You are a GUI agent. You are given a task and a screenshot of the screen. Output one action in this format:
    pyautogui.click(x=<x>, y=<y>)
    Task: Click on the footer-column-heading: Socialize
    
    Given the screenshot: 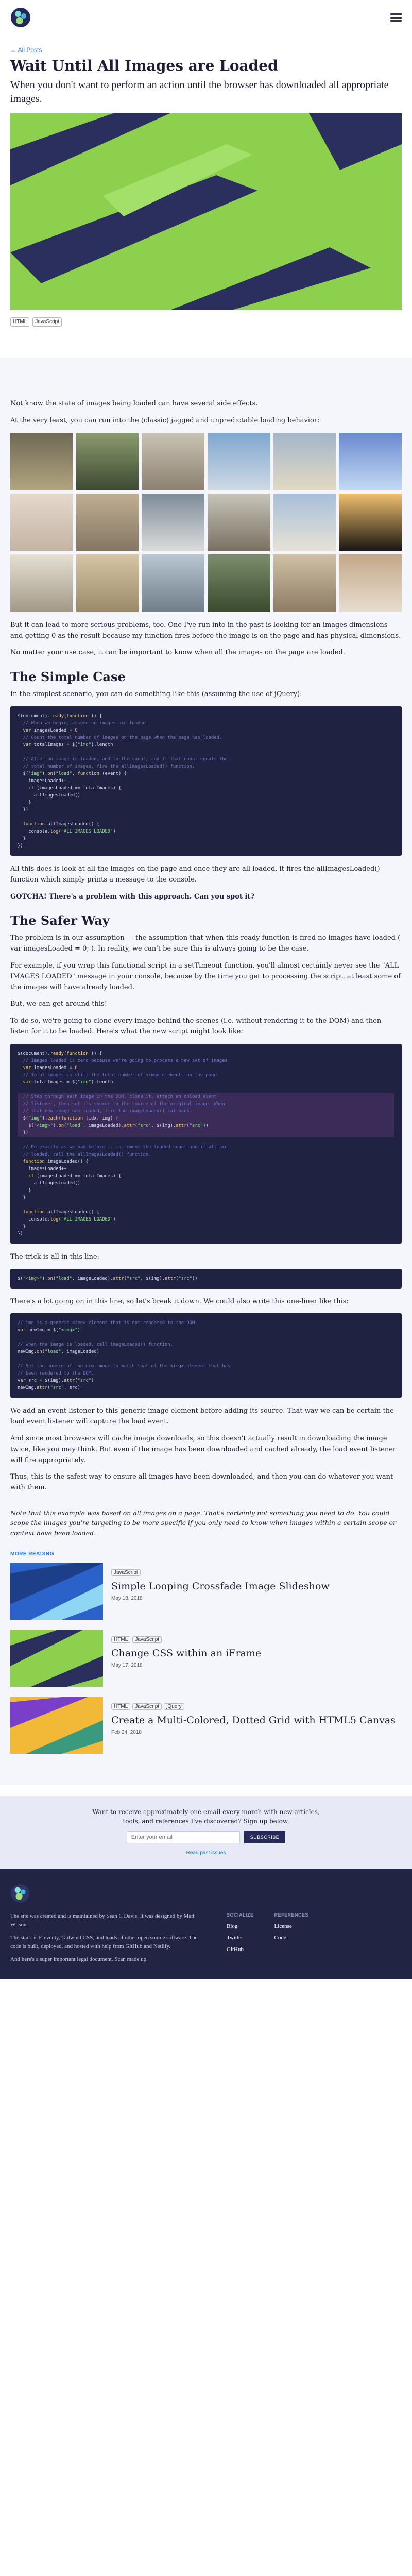 What is the action you would take?
    pyautogui.click(x=241, y=1915)
    